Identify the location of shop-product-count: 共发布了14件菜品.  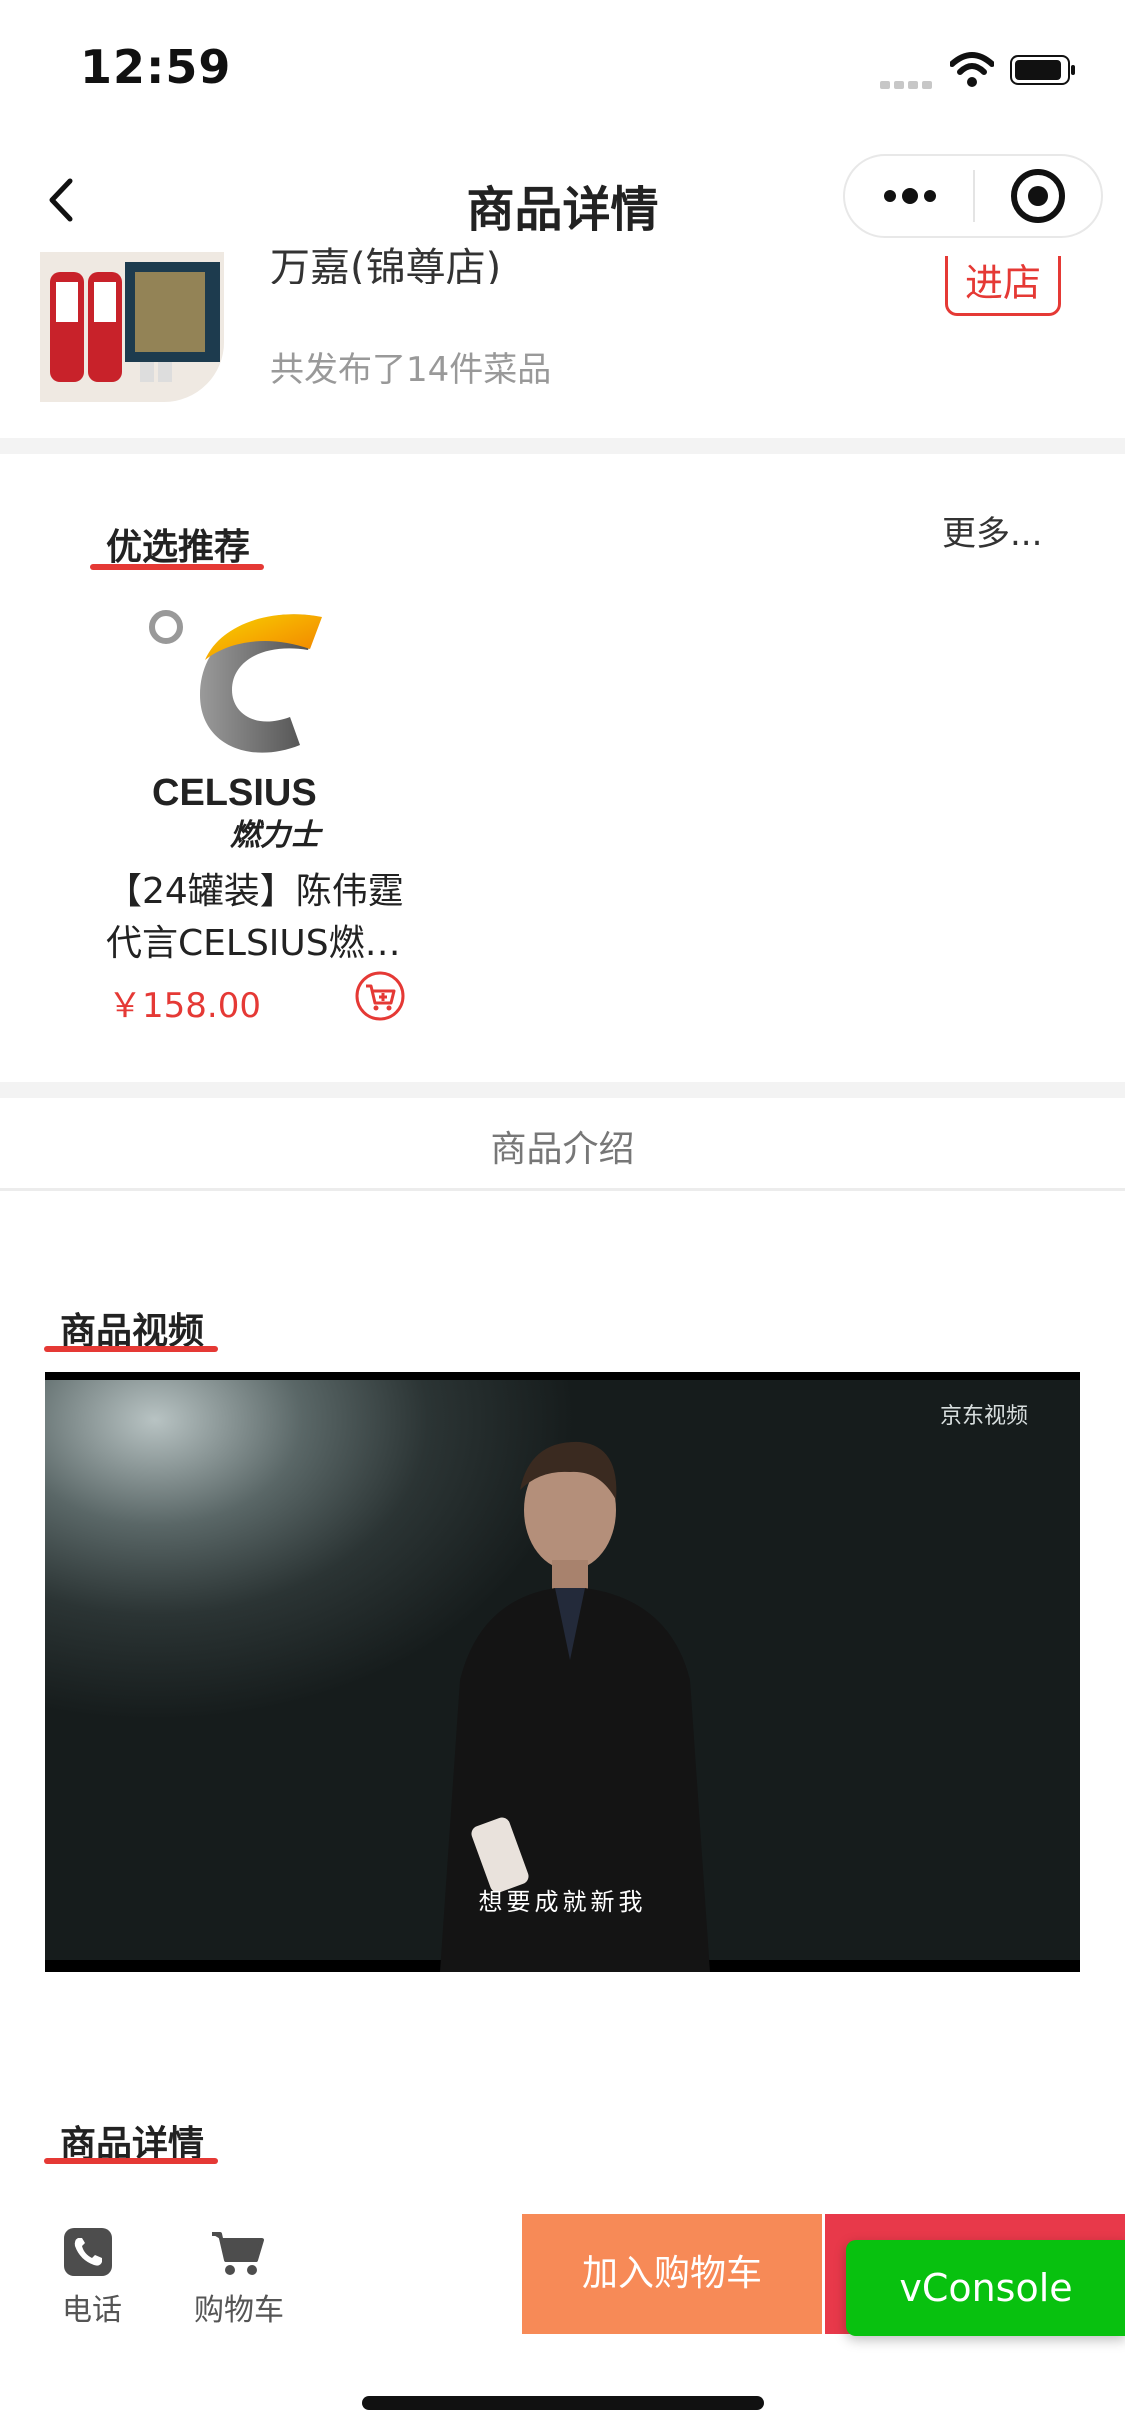
(411, 370).